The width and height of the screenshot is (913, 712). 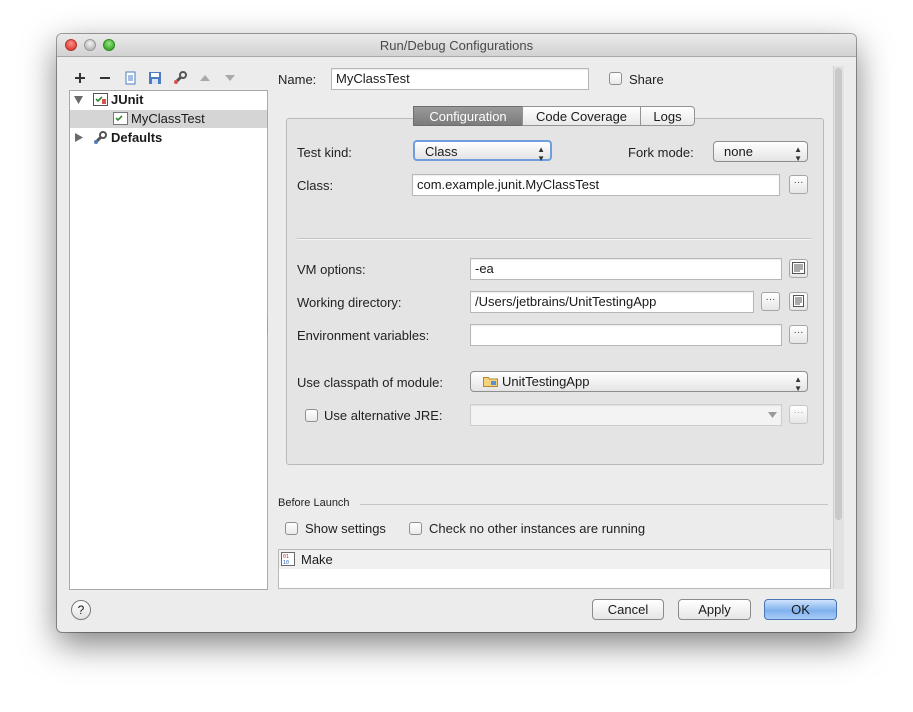 What do you see at coordinates (468, 116) in the screenshot?
I see `tab-configuration: Configuration` at bounding box center [468, 116].